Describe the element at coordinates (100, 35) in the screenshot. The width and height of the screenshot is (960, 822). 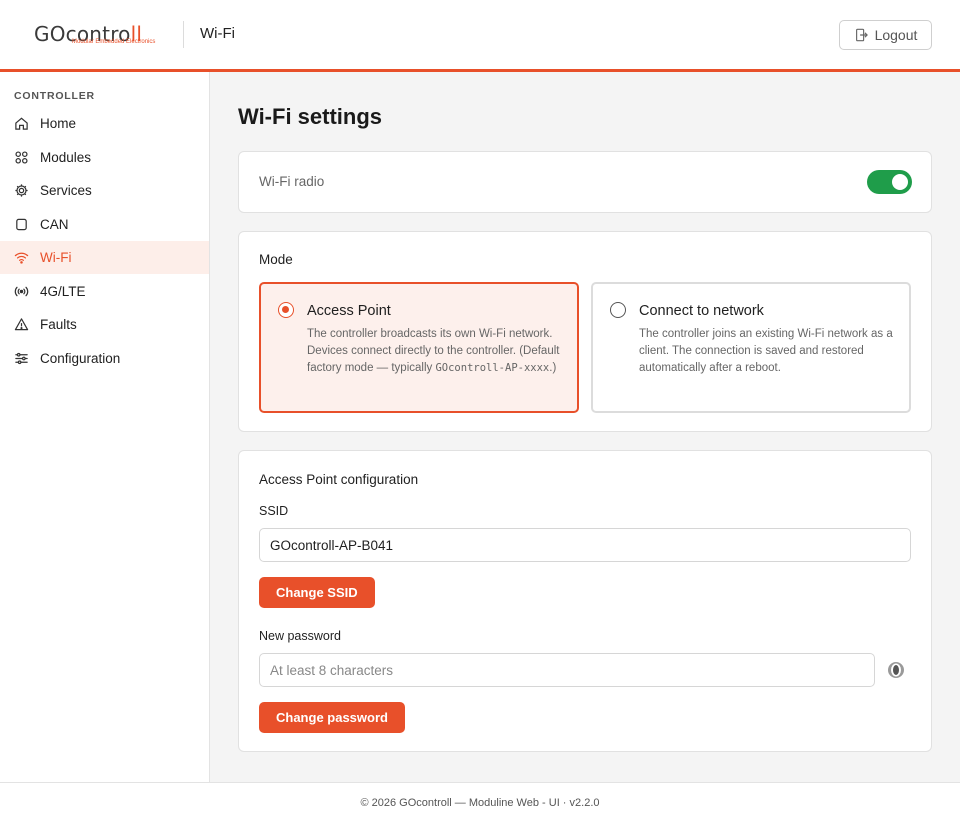
I see `gocontroll-logo: GOcontroll Modular Embedded Electronics` at that location.